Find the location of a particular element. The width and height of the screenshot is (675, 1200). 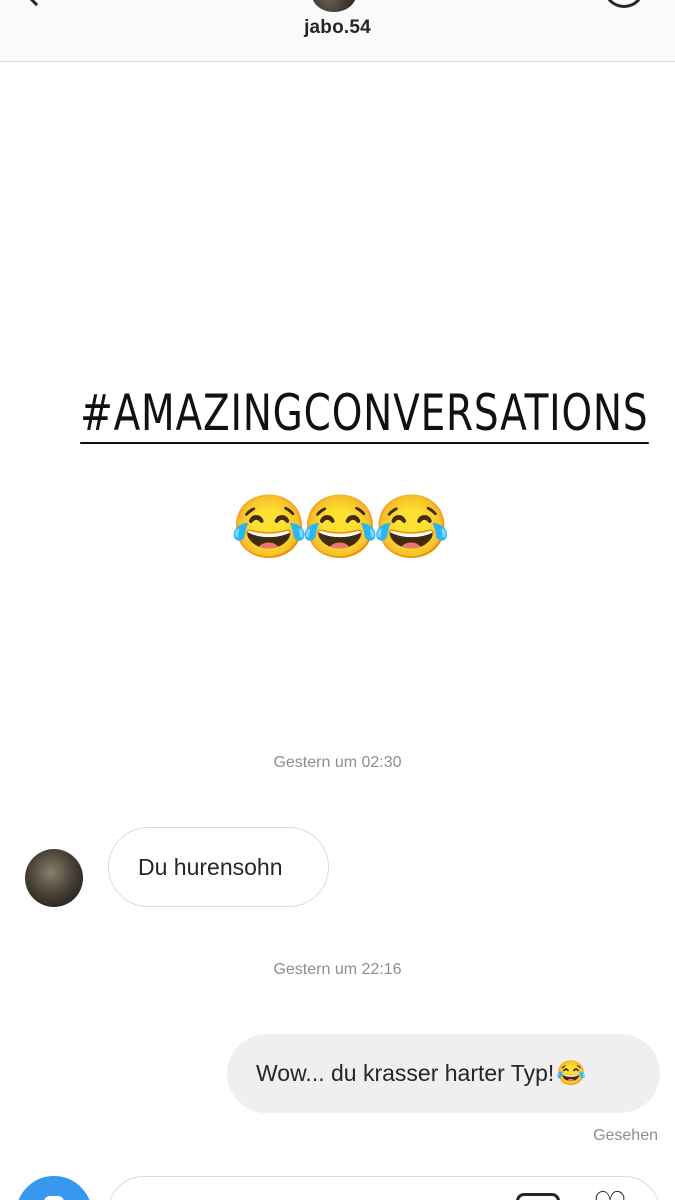

message-input is located at coordinates (384, 1188).